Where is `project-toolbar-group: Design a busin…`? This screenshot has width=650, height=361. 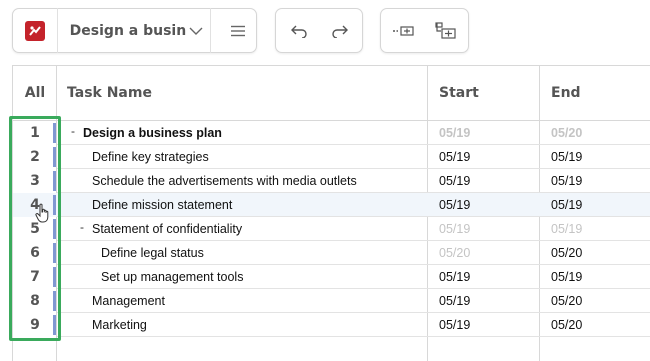
project-toolbar-group: Design a busin… is located at coordinates (134, 30).